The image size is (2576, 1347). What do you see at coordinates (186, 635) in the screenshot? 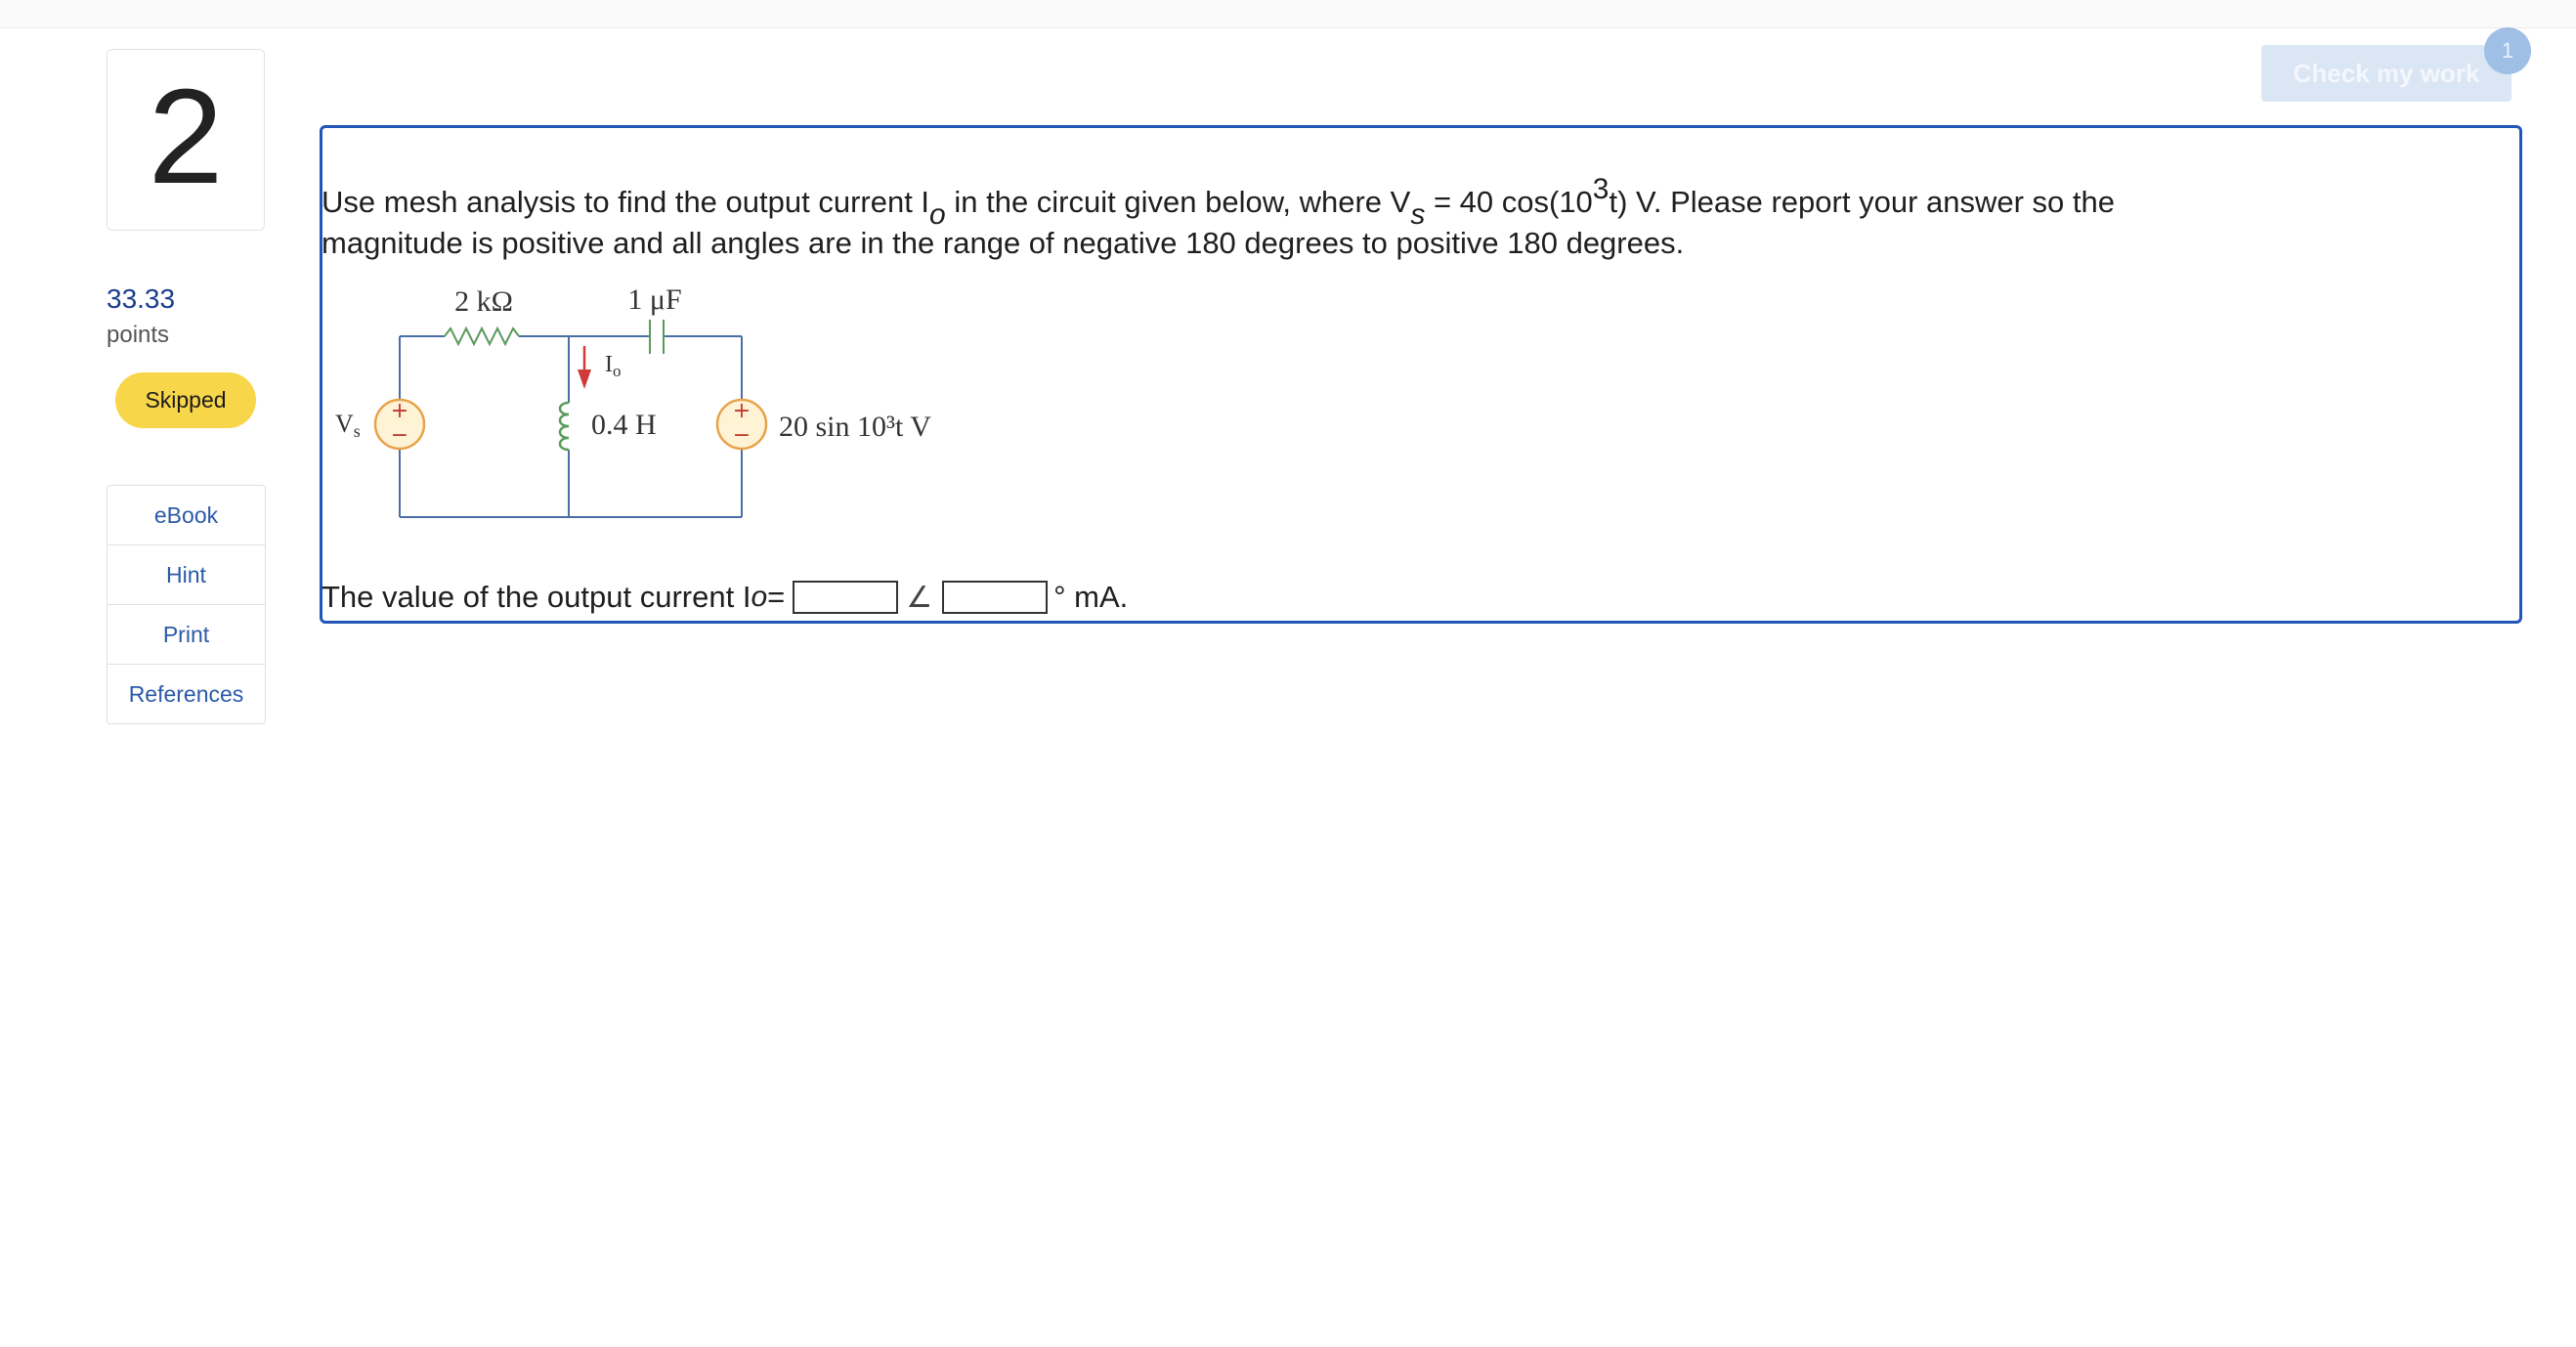
I see `print-link: Print` at bounding box center [186, 635].